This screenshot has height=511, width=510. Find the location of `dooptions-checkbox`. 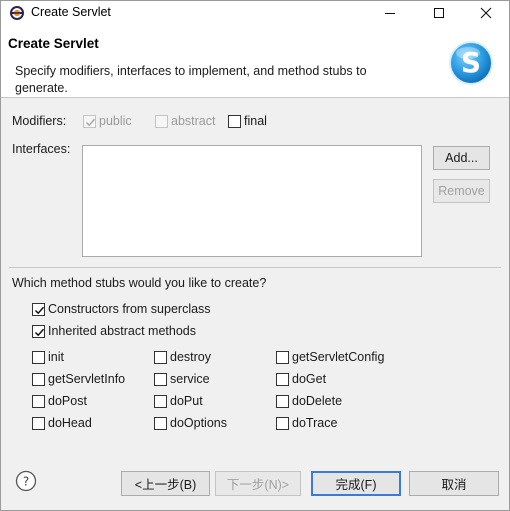

dooptions-checkbox is located at coordinates (160, 423).